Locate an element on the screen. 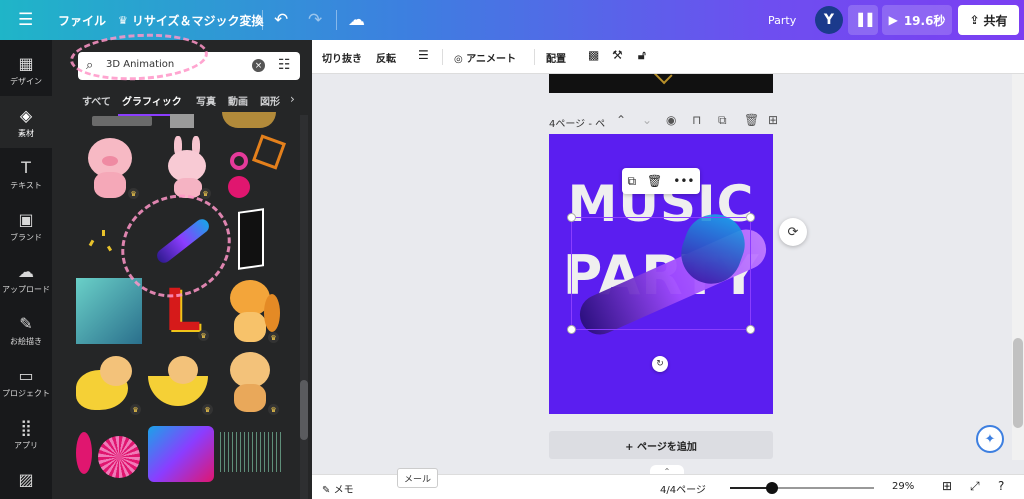 The width and height of the screenshot is (1024, 499). rail-item-projects: ▭ プロジェクト is located at coordinates (26, 382).